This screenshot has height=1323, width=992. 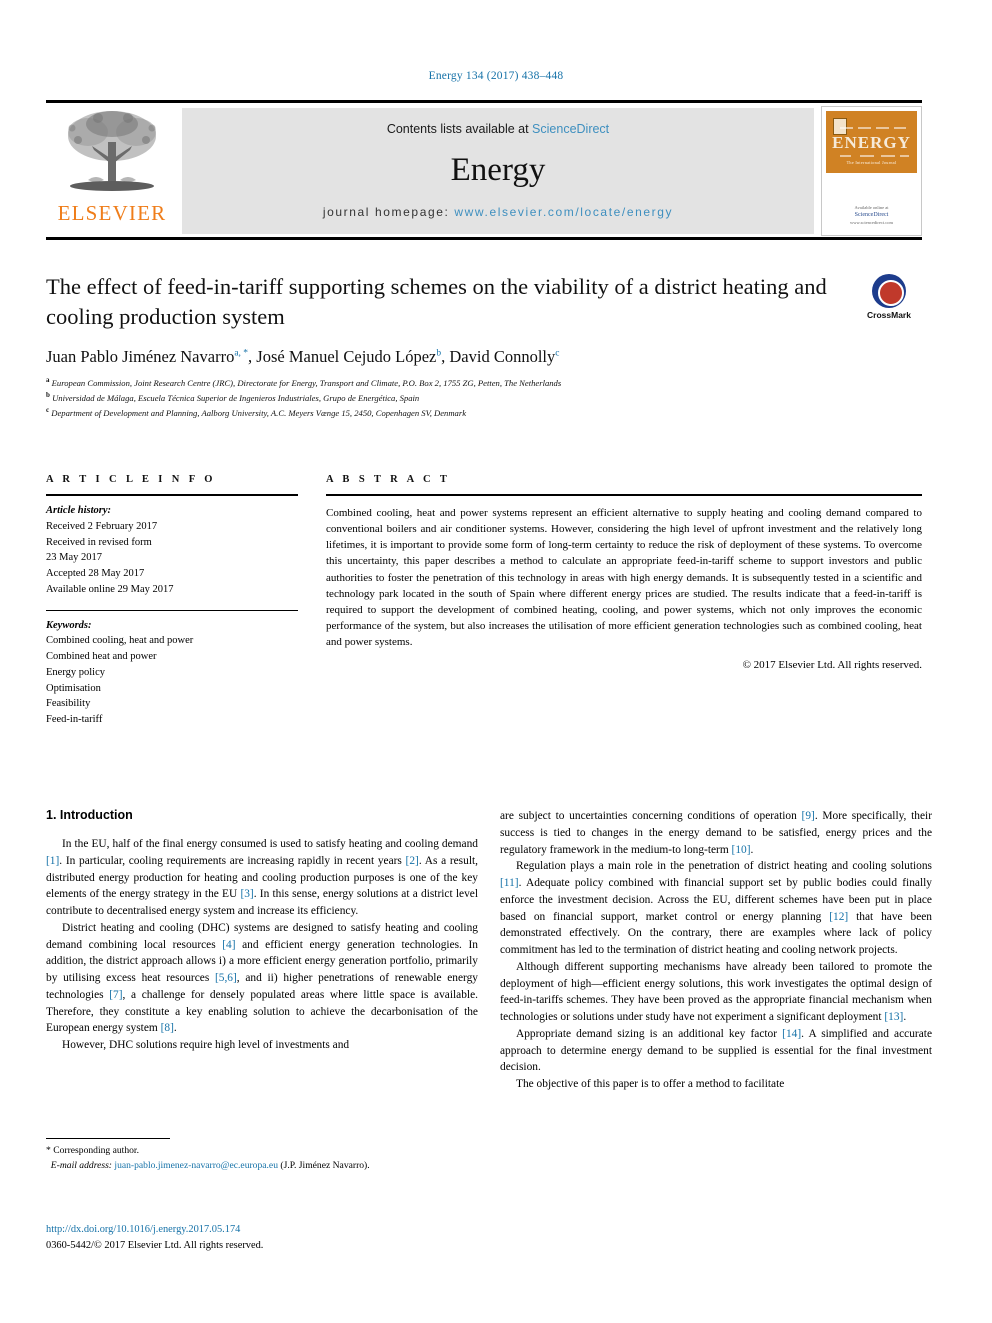 I want to click on footnote-rule, so click(x=108, y=1138).